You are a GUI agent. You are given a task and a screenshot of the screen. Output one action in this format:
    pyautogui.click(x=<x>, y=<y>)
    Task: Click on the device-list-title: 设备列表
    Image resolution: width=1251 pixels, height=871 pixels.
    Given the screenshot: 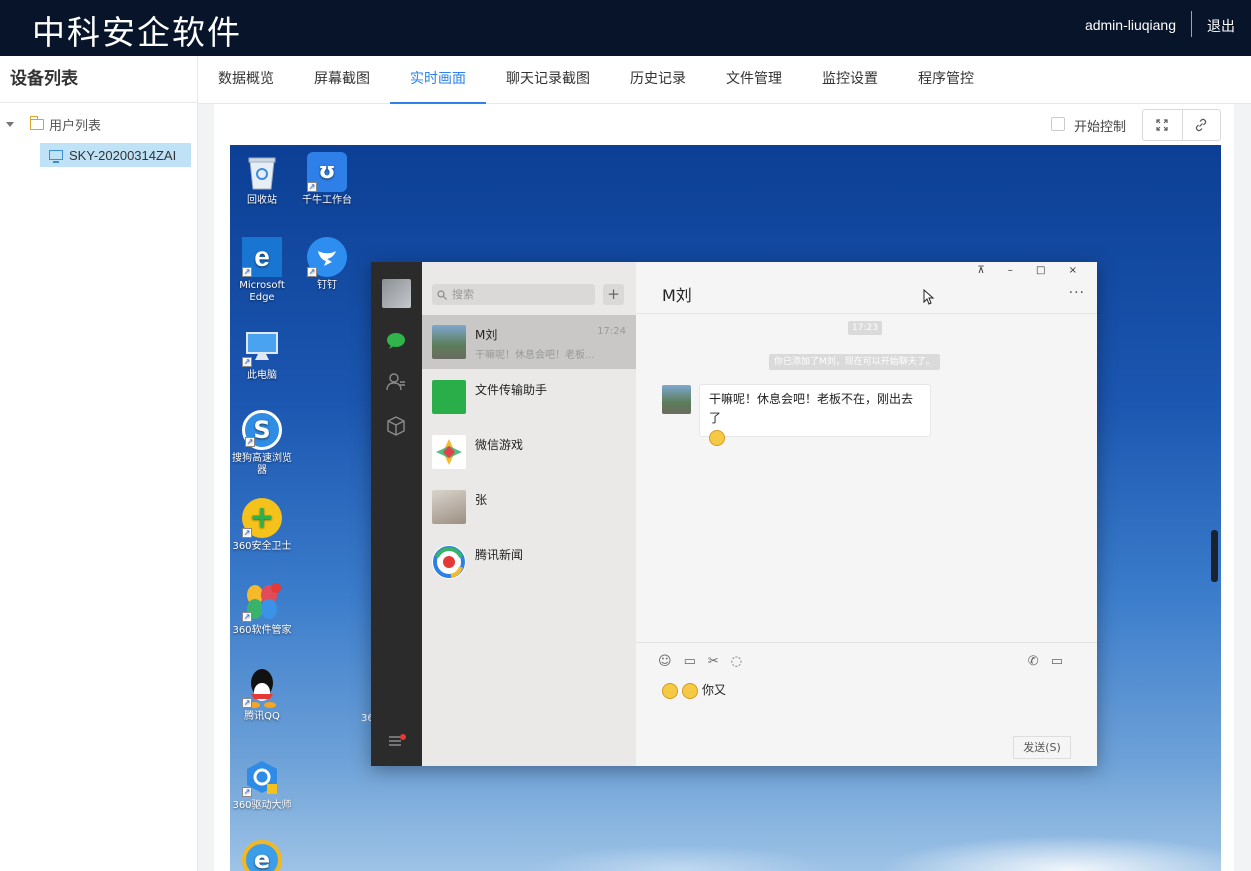 What is the action you would take?
    pyautogui.click(x=98, y=79)
    